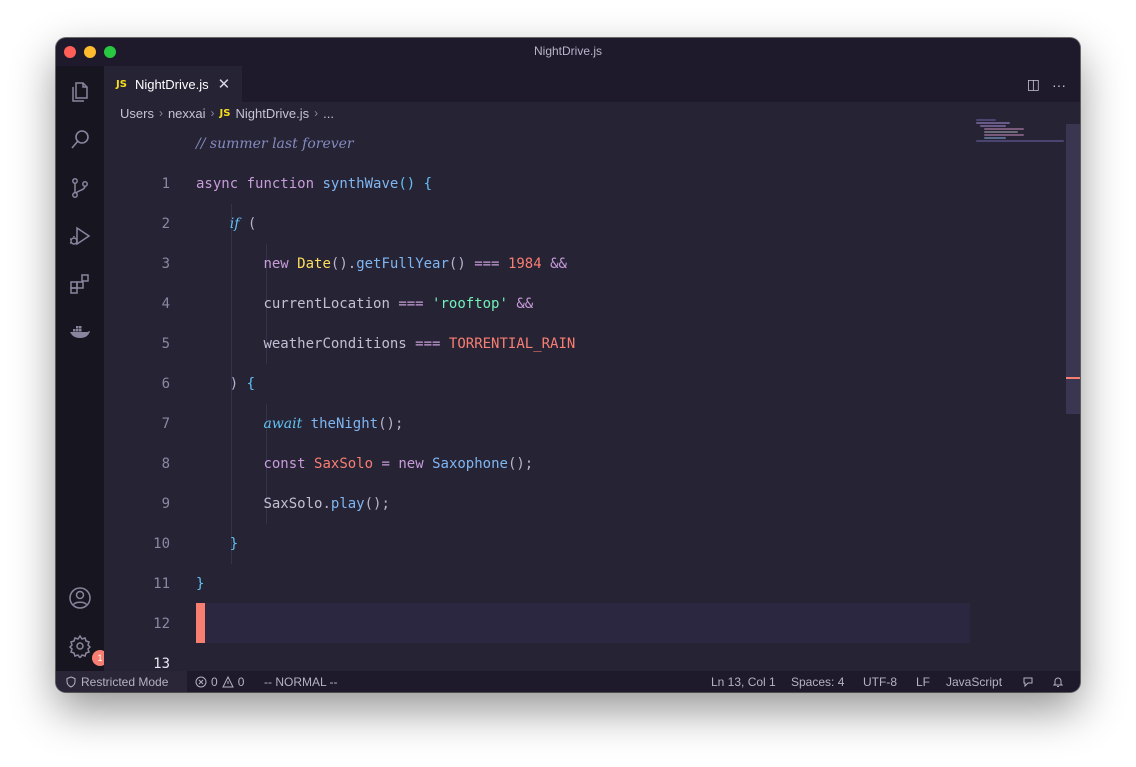 Image resolution: width=1136 pixels, height=767 pixels. Describe the element at coordinates (539, 358) in the screenshot. I see `code-line: 6 weatherConditions === TORRENTIAL_RAIN` at that location.